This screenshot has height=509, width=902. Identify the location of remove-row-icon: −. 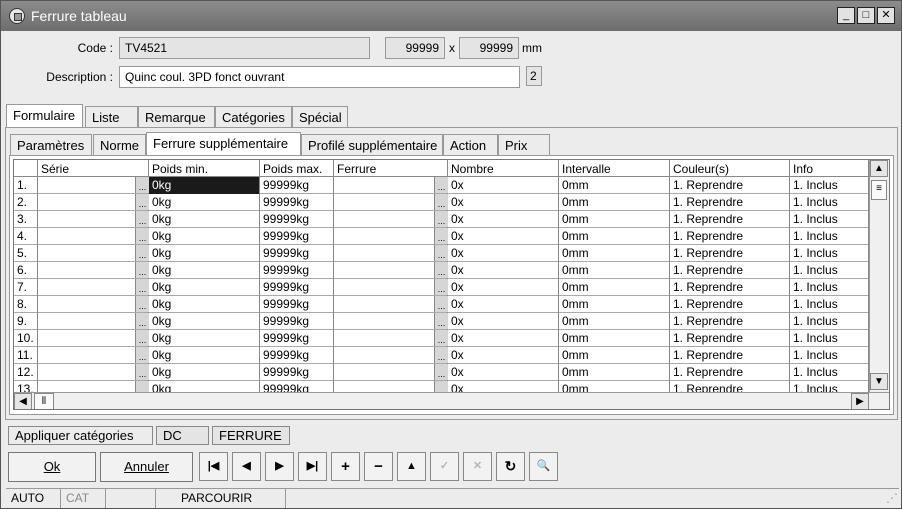
(378, 466).